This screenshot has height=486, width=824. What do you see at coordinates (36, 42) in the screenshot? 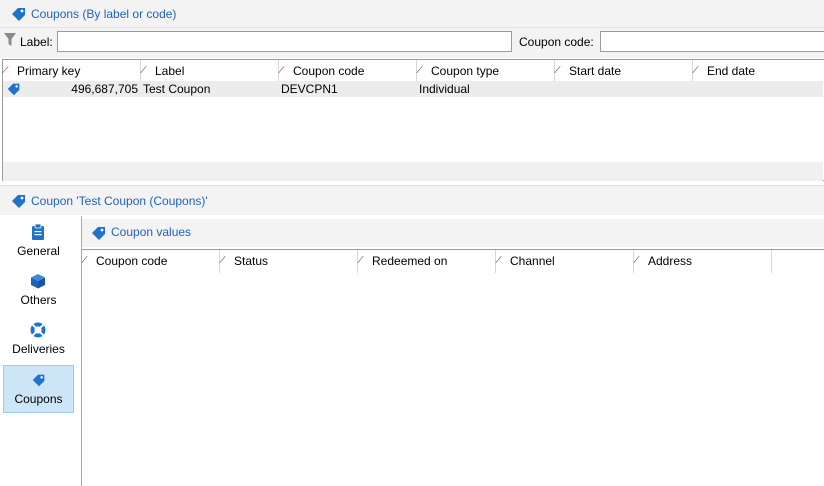
I see `label-filter-caption: Label:` at bounding box center [36, 42].